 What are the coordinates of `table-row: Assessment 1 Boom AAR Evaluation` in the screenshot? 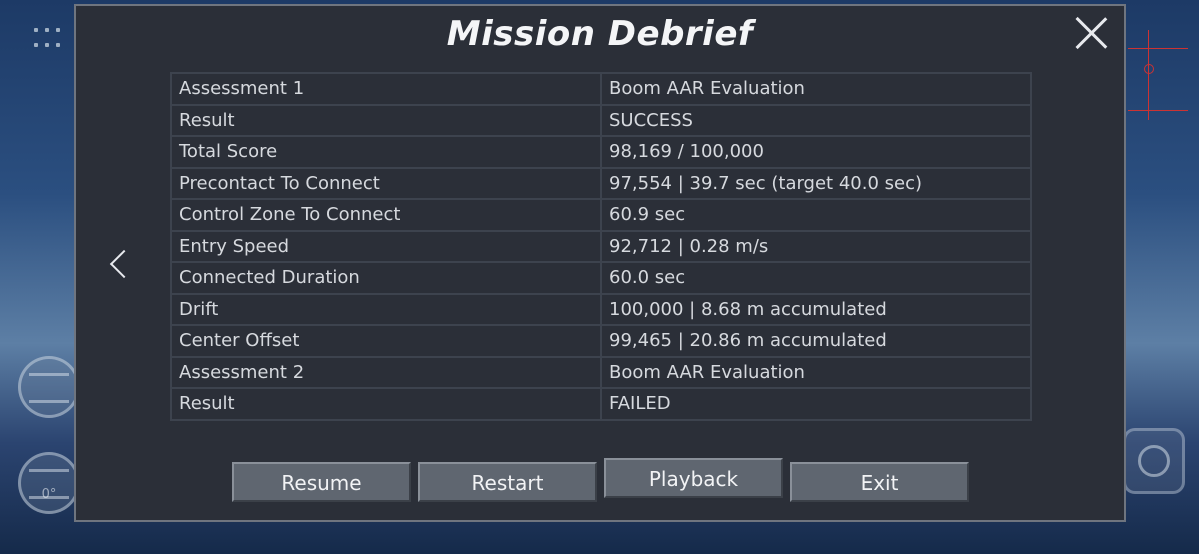 It's located at (601, 89).